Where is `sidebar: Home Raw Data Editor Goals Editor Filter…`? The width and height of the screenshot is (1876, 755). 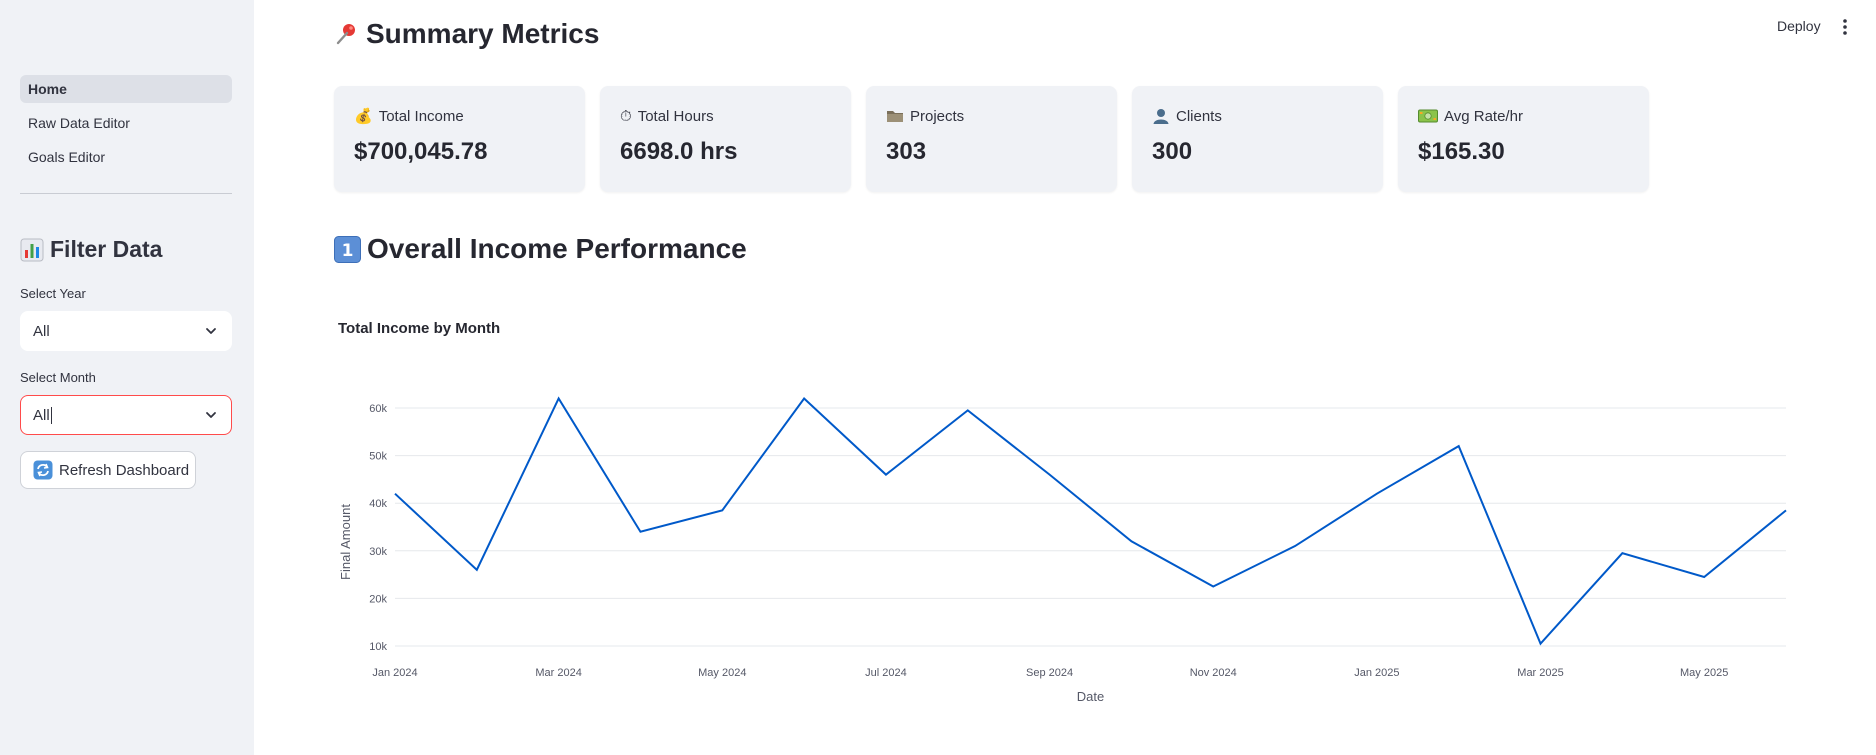 sidebar: Home Raw Data Editor Goals Editor Filter… is located at coordinates (127, 377).